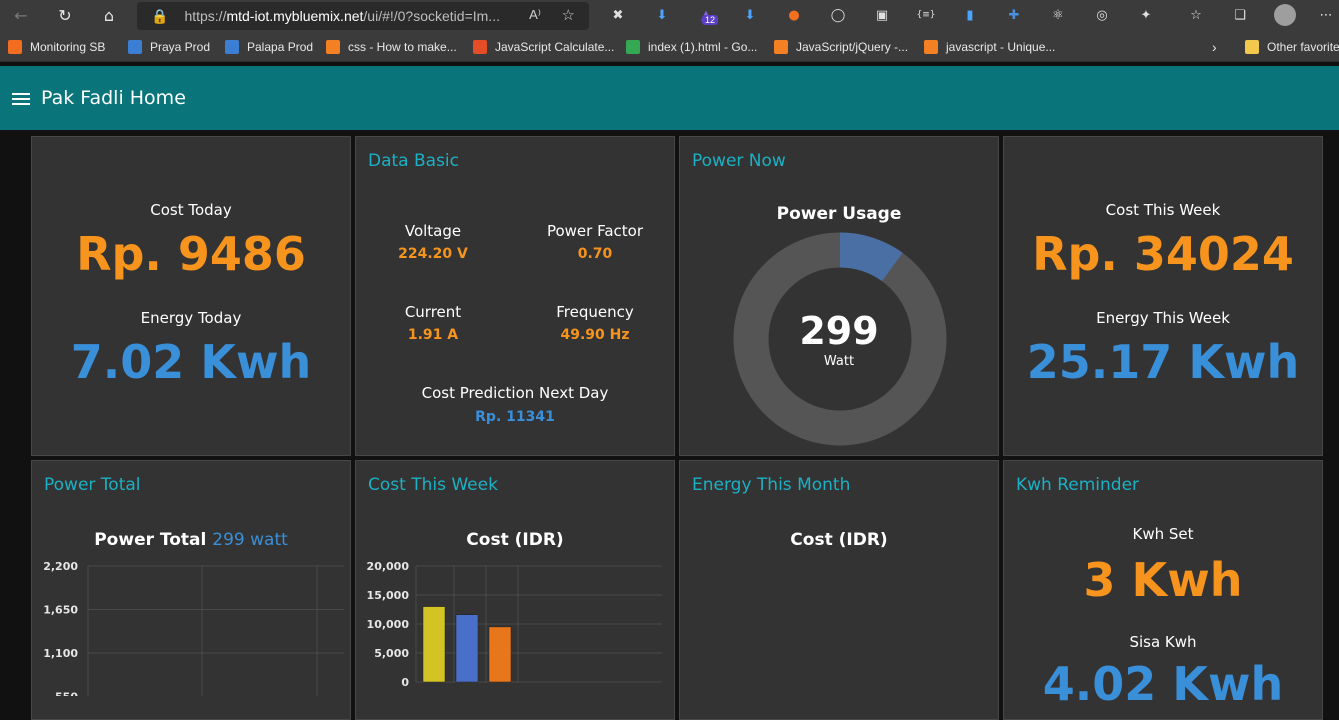 The height and width of the screenshot is (720, 1339). What do you see at coordinates (970, 15) in the screenshot?
I see `copy-extension-icon: ▮` at bounding box center [970, 15].